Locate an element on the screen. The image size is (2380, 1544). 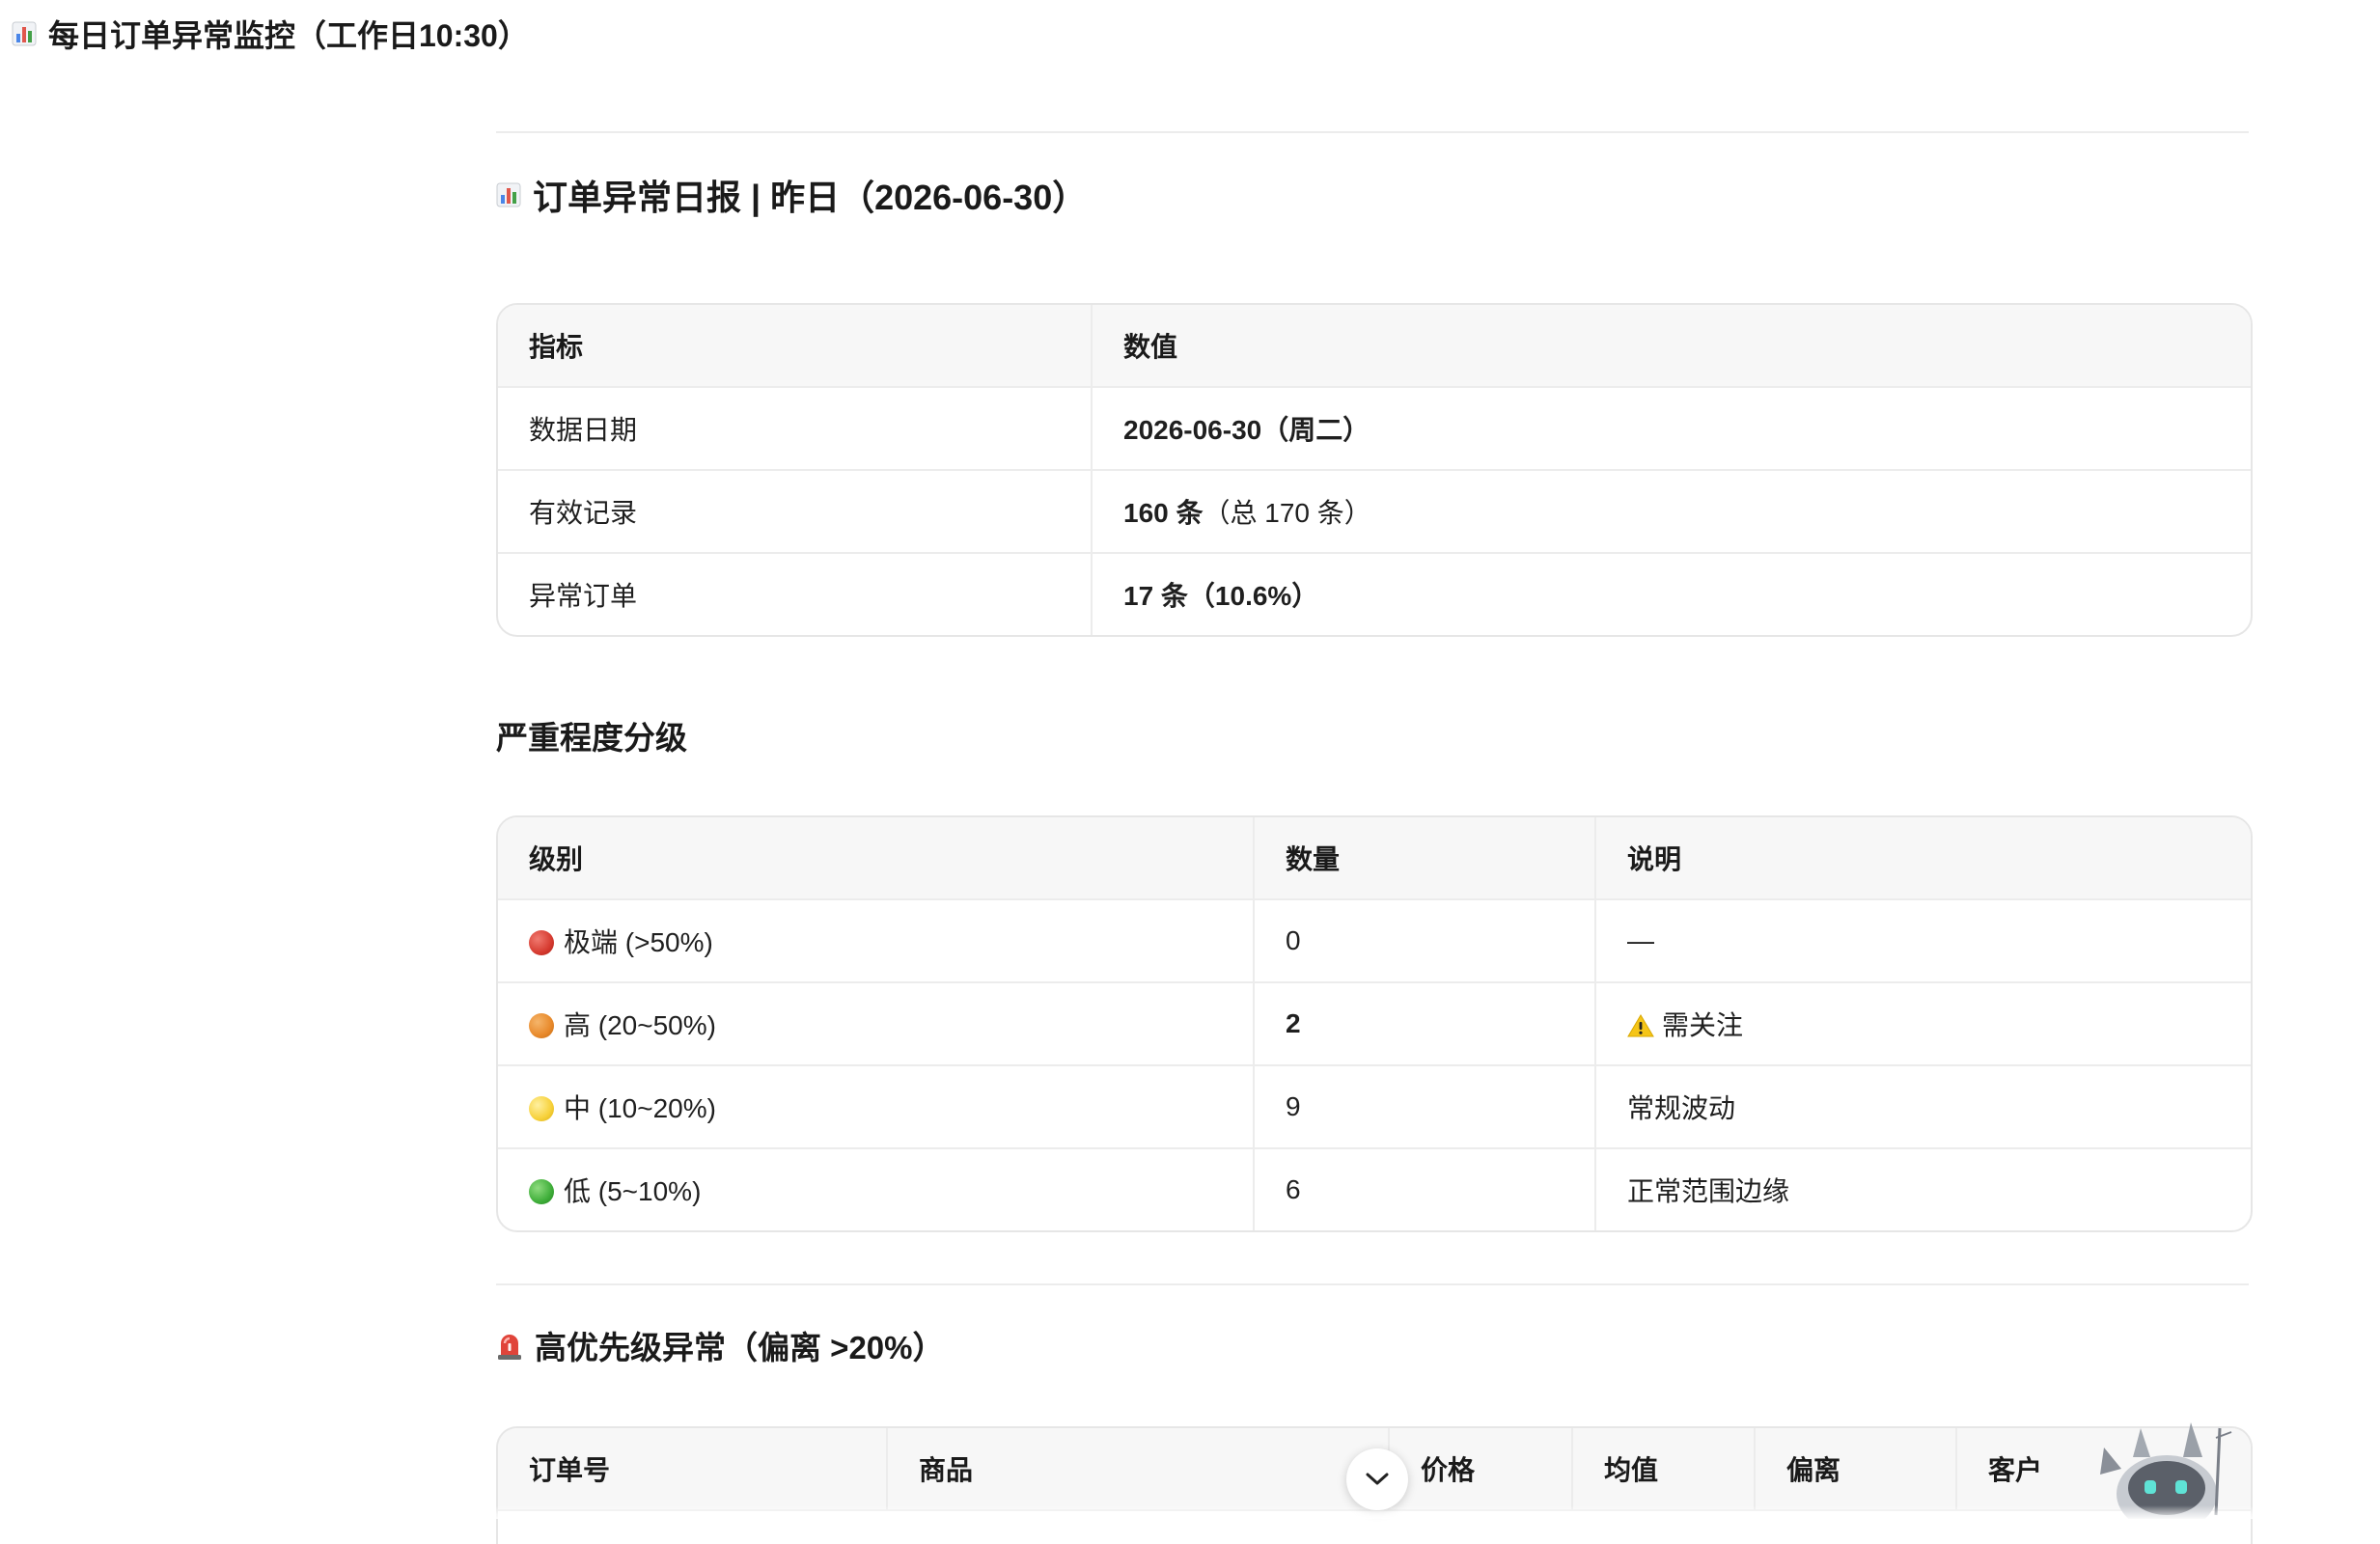
report-heading: 订单异常日报 | 昨日（2026-06-30） is located at coordinates (792, 195).